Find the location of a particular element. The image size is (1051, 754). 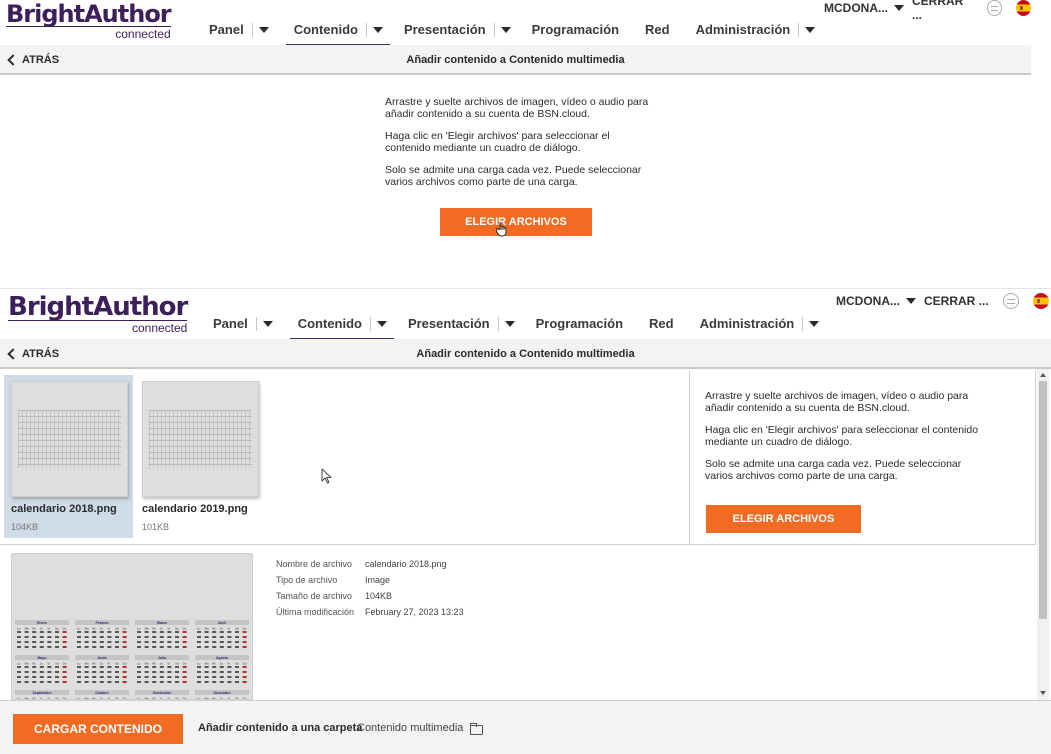

scroll-down-icon is located at coordinates (1043, 693).